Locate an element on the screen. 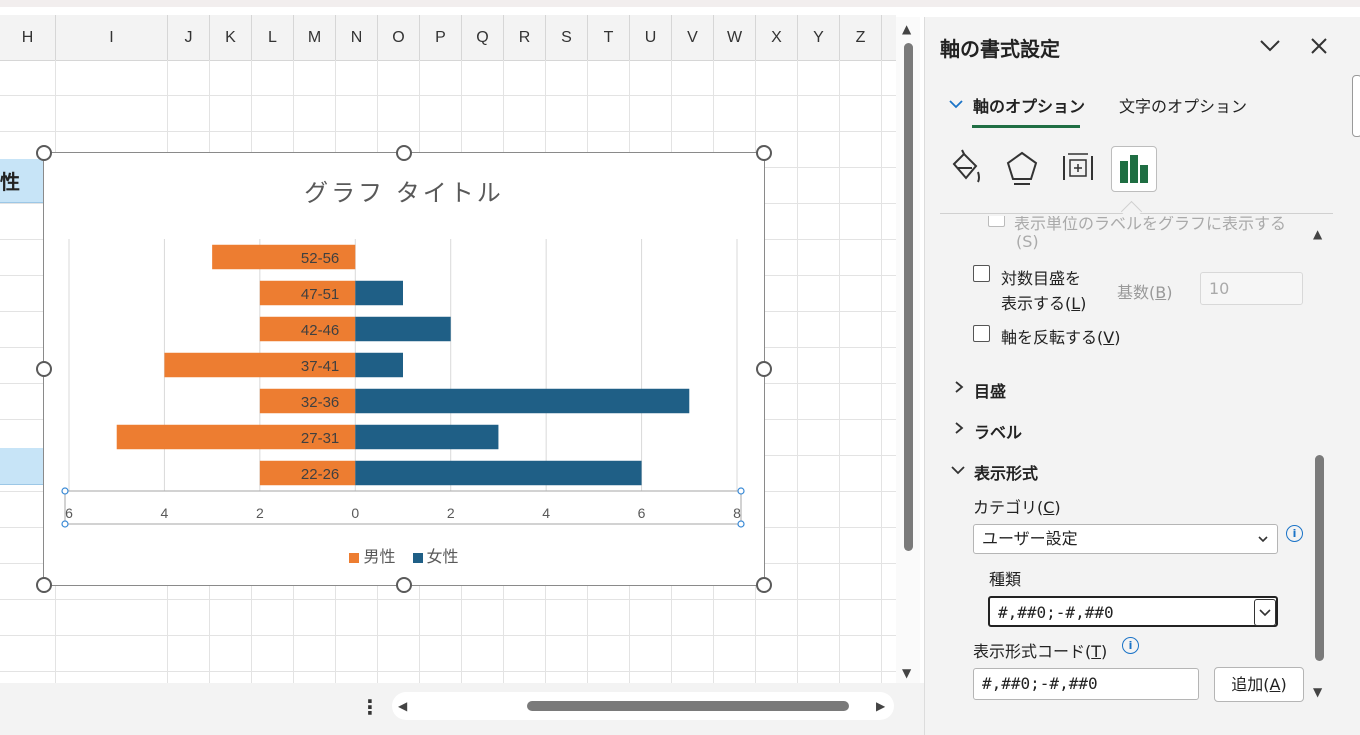  resize-handle-bl is located at coordinates (44, 585).